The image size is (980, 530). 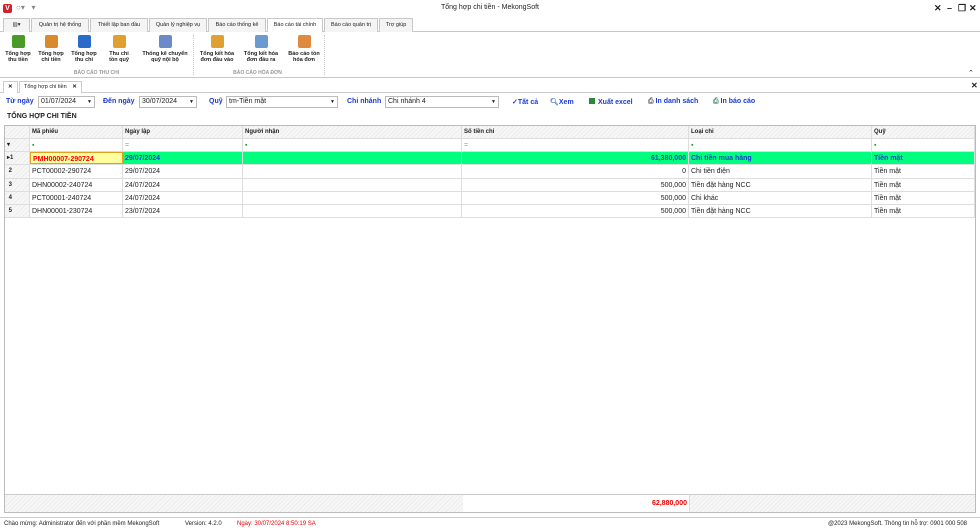 I want to click on export-excel-button: Xuất excel, so click(x=611, y=102).